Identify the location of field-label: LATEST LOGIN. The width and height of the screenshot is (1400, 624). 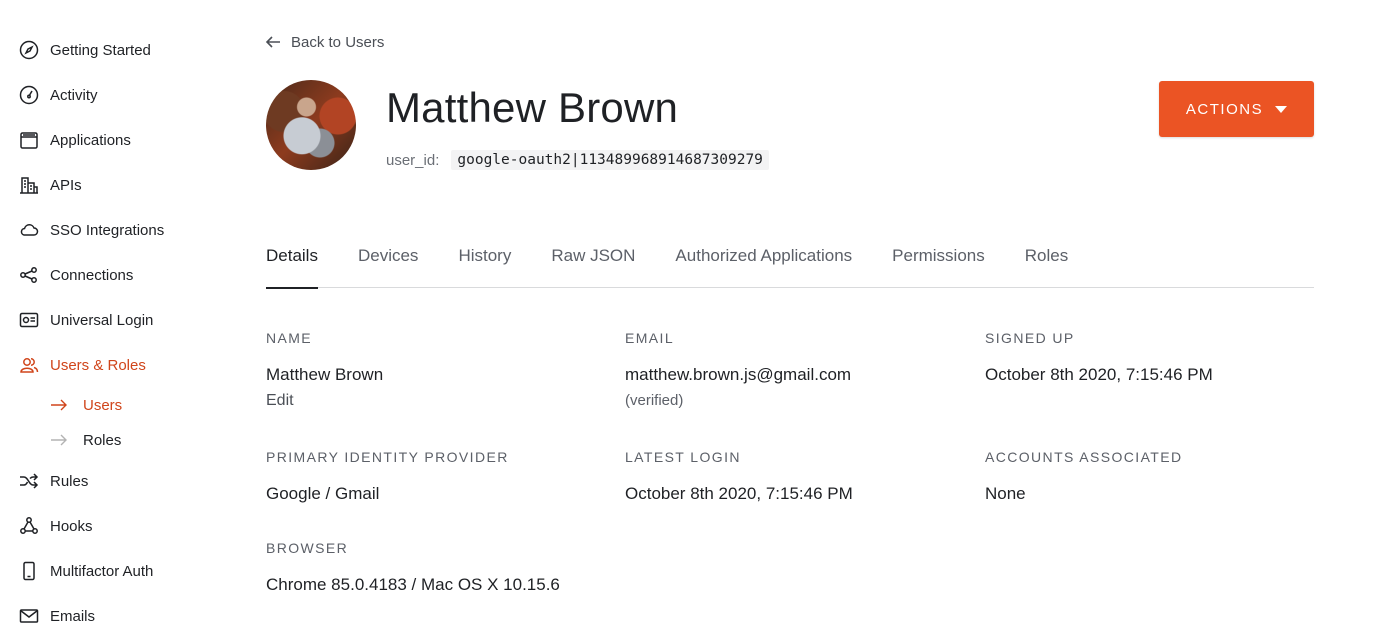
(683, 457).